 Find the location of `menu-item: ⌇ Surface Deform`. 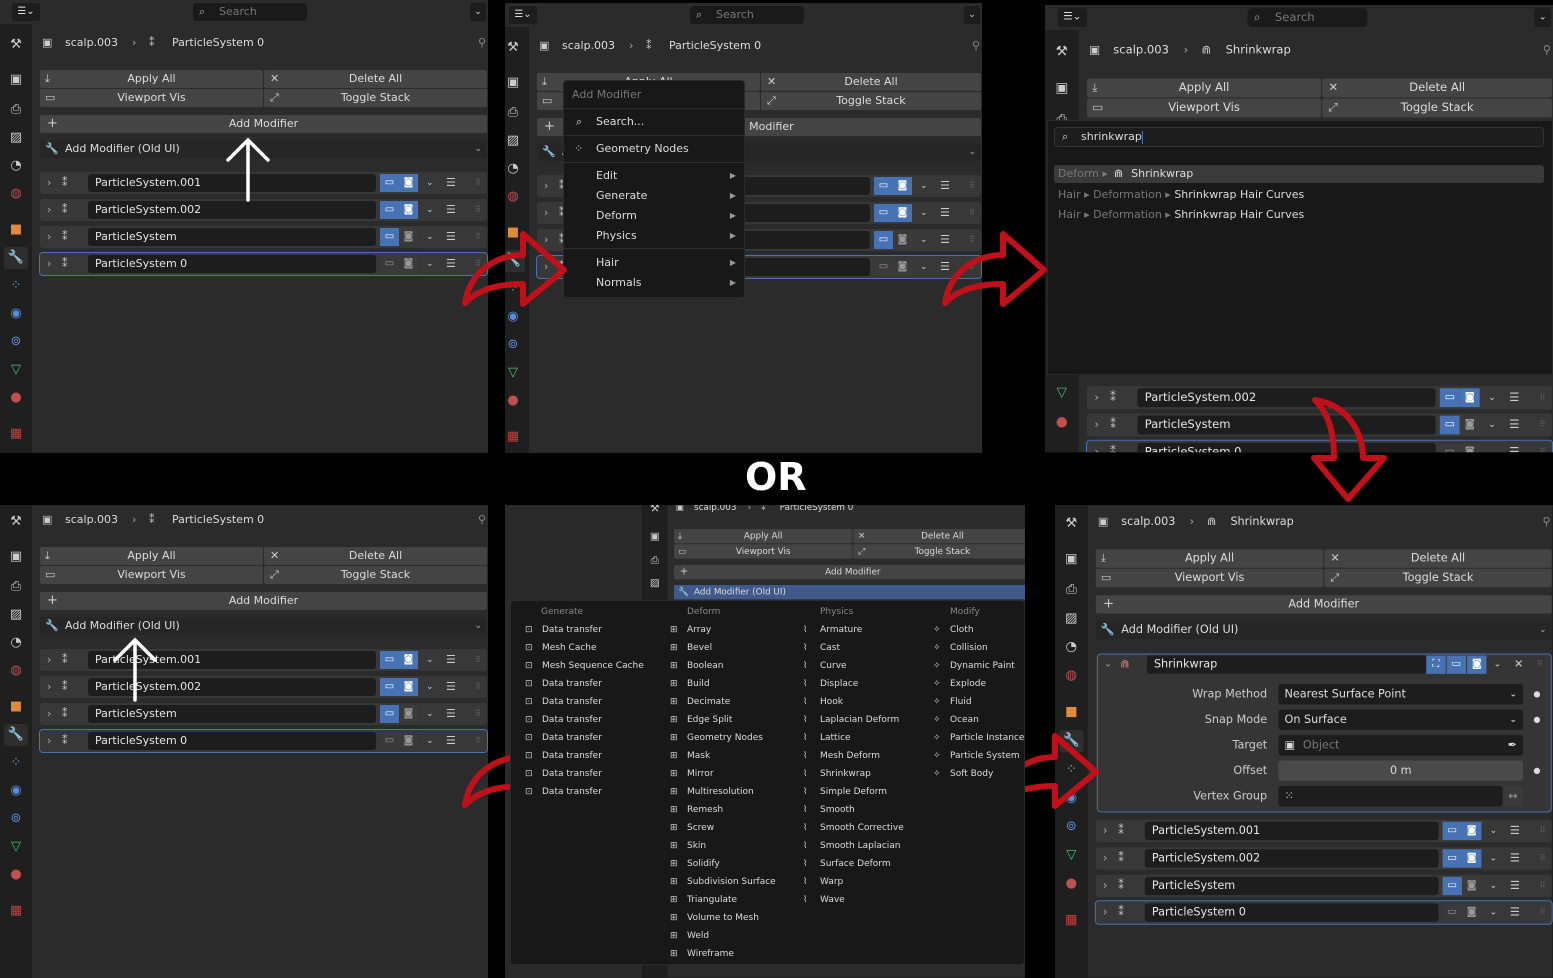

menu-item: ⌇ Surface Deform is located at coordinates (847, 864).